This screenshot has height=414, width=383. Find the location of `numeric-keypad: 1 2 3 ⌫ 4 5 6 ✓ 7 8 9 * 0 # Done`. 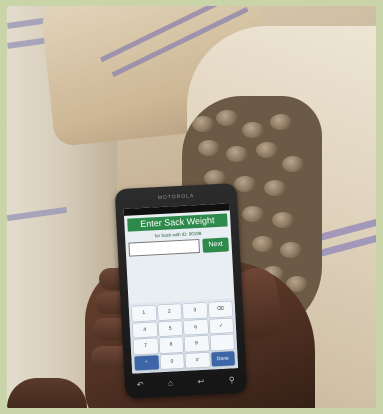

numeric-keypad: 1 2 3 ⌫ 4 5 6 ✓ 7 8 9 * 0 # Done is located at coordinates (183, 336).